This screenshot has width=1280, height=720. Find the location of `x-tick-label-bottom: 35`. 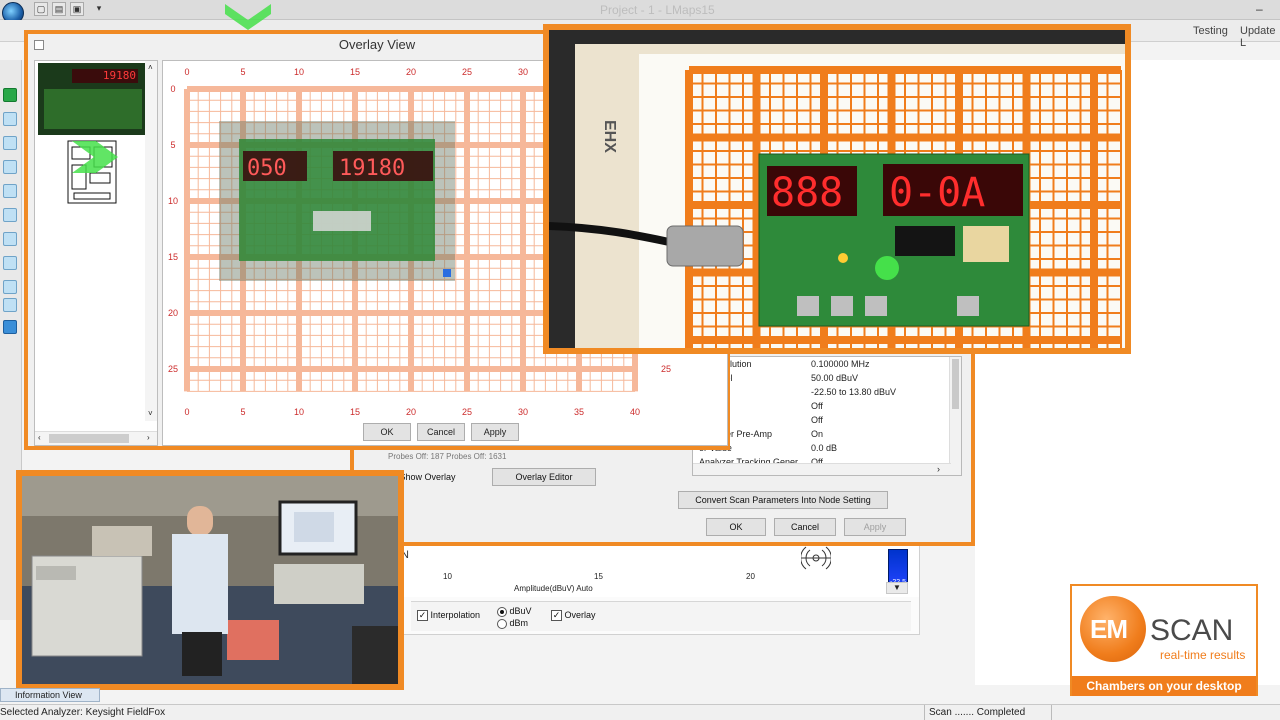

x-tick-label-bottom: 35 is located at coordinates (579, 412).